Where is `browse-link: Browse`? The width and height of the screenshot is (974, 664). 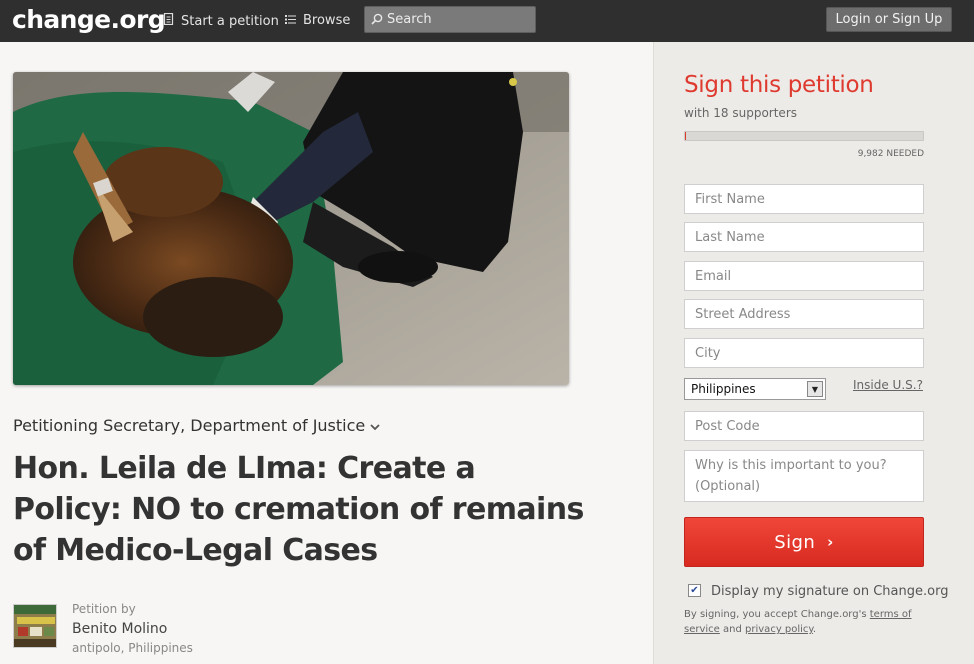 browse-link: Browse is located at coordinates (317, 20).